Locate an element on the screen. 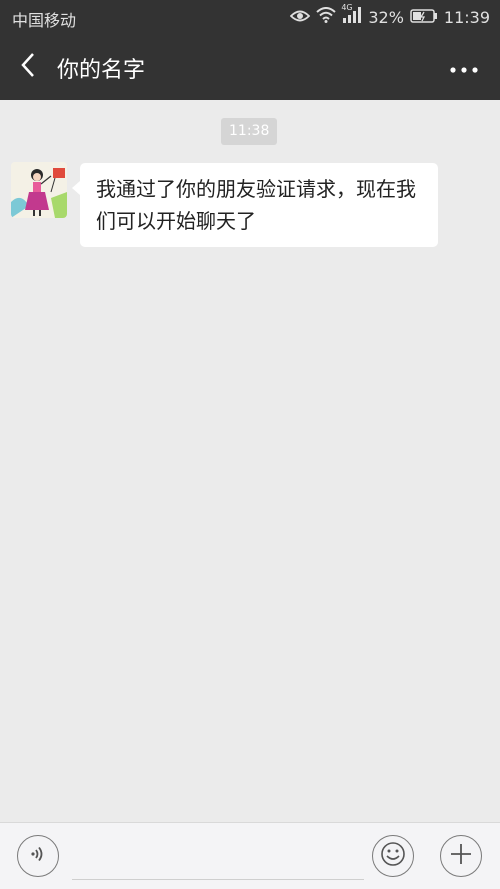  voice-icon is located at coordinates (38, 856).